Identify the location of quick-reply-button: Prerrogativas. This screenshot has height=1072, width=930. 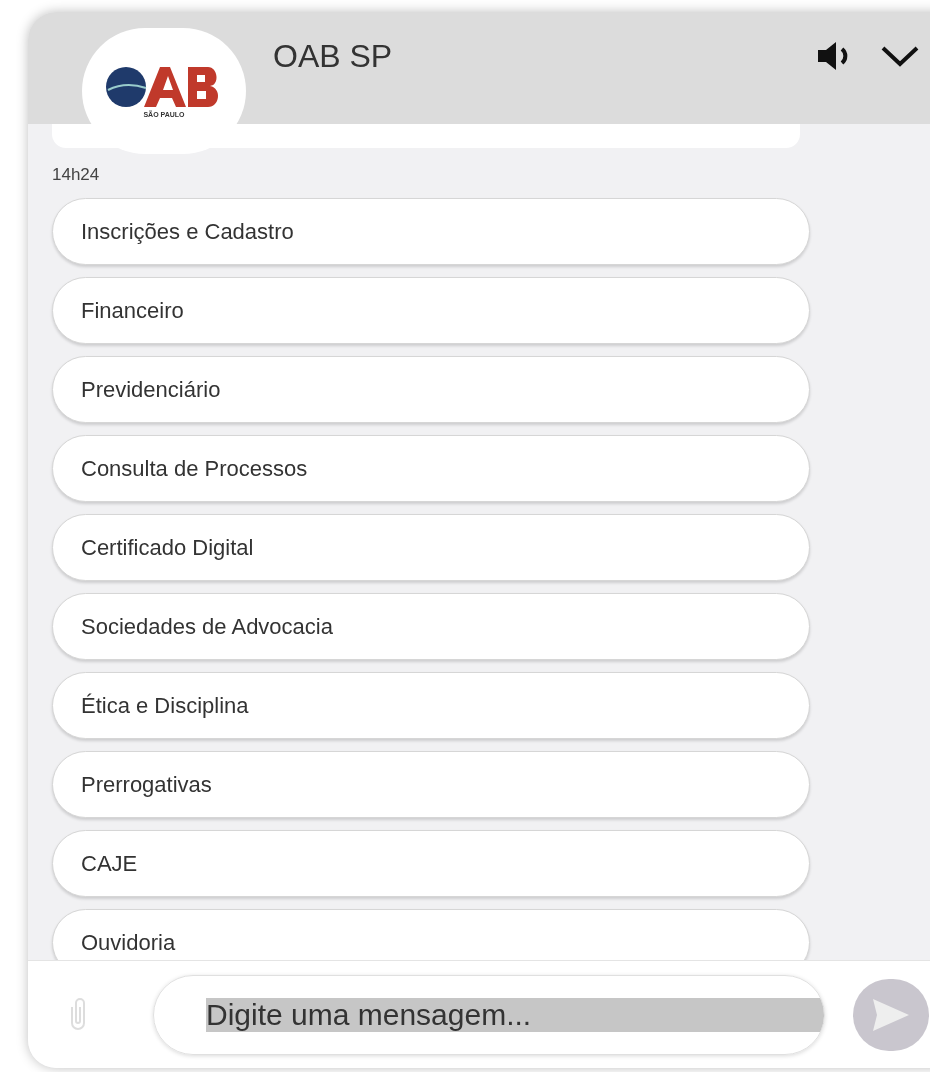
(431, 784).